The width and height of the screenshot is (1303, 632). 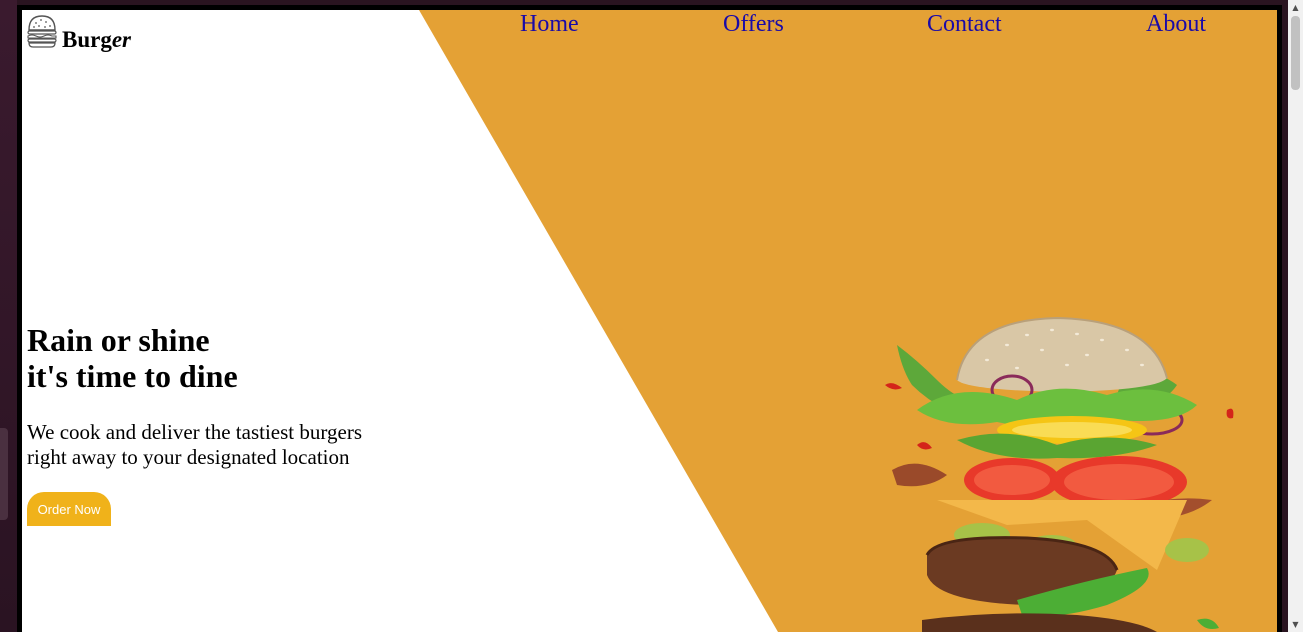 What do you see at coordinates (649, 25) in the screenshot?
I see `main-nav: Home Offers Contact About` at bounding box center [649, 25].